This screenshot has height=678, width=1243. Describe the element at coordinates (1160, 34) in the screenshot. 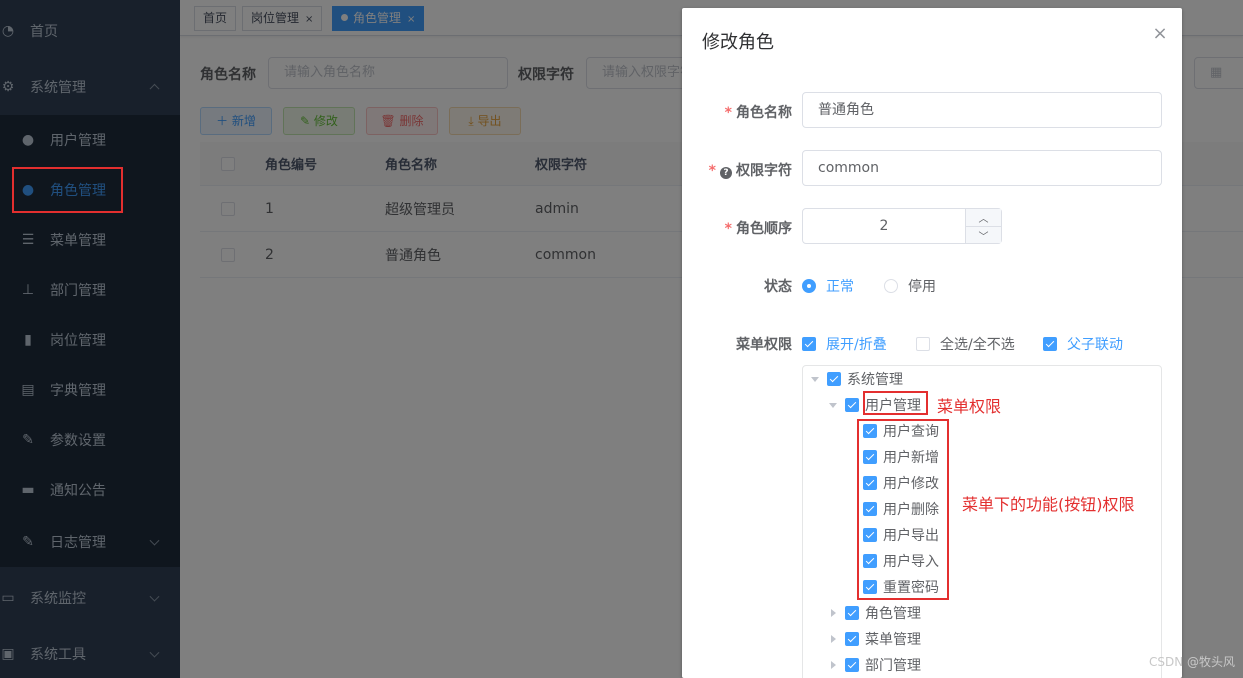

I see `close-icon: ×` at that location.